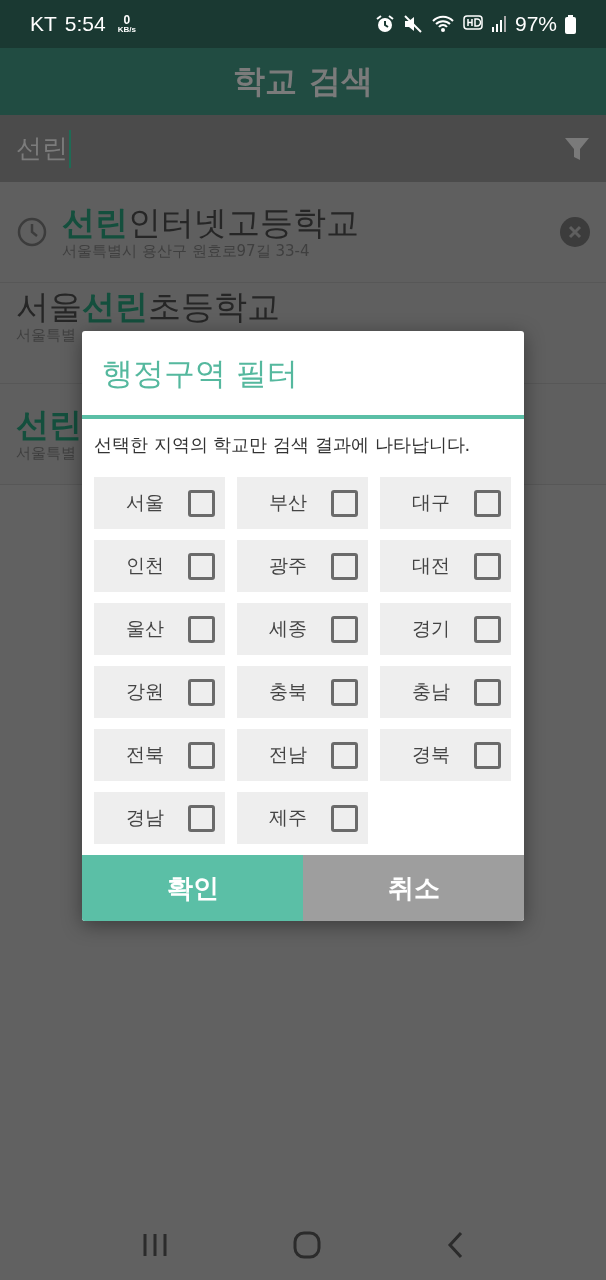  What do you see at coordinates (210, 222) in the screenshot?
I see `school-name: 선린인터넷고등학교` at bounding box center [210, 222].